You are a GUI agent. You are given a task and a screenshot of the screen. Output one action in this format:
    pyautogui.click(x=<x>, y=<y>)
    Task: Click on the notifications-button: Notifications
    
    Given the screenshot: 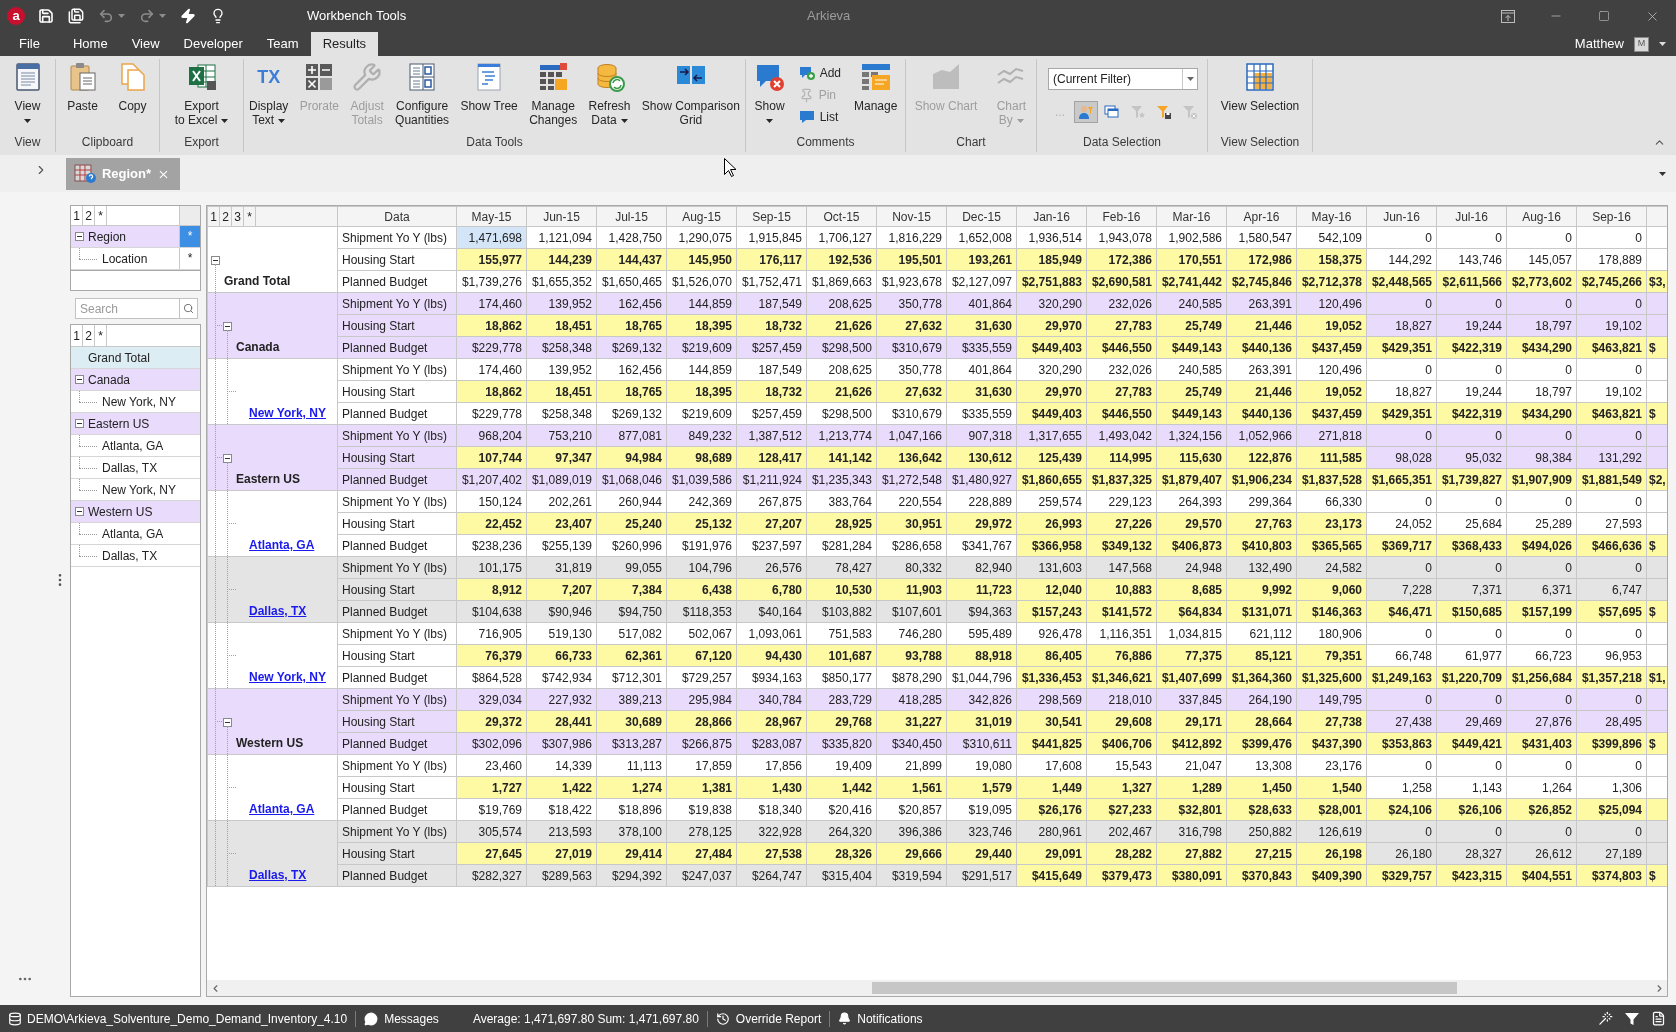 What is the action you would take?
    pyautogui.click(x=880, y=1018)
    